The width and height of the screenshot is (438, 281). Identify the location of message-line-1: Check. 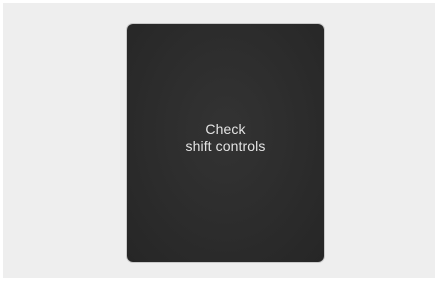
(225, 129).